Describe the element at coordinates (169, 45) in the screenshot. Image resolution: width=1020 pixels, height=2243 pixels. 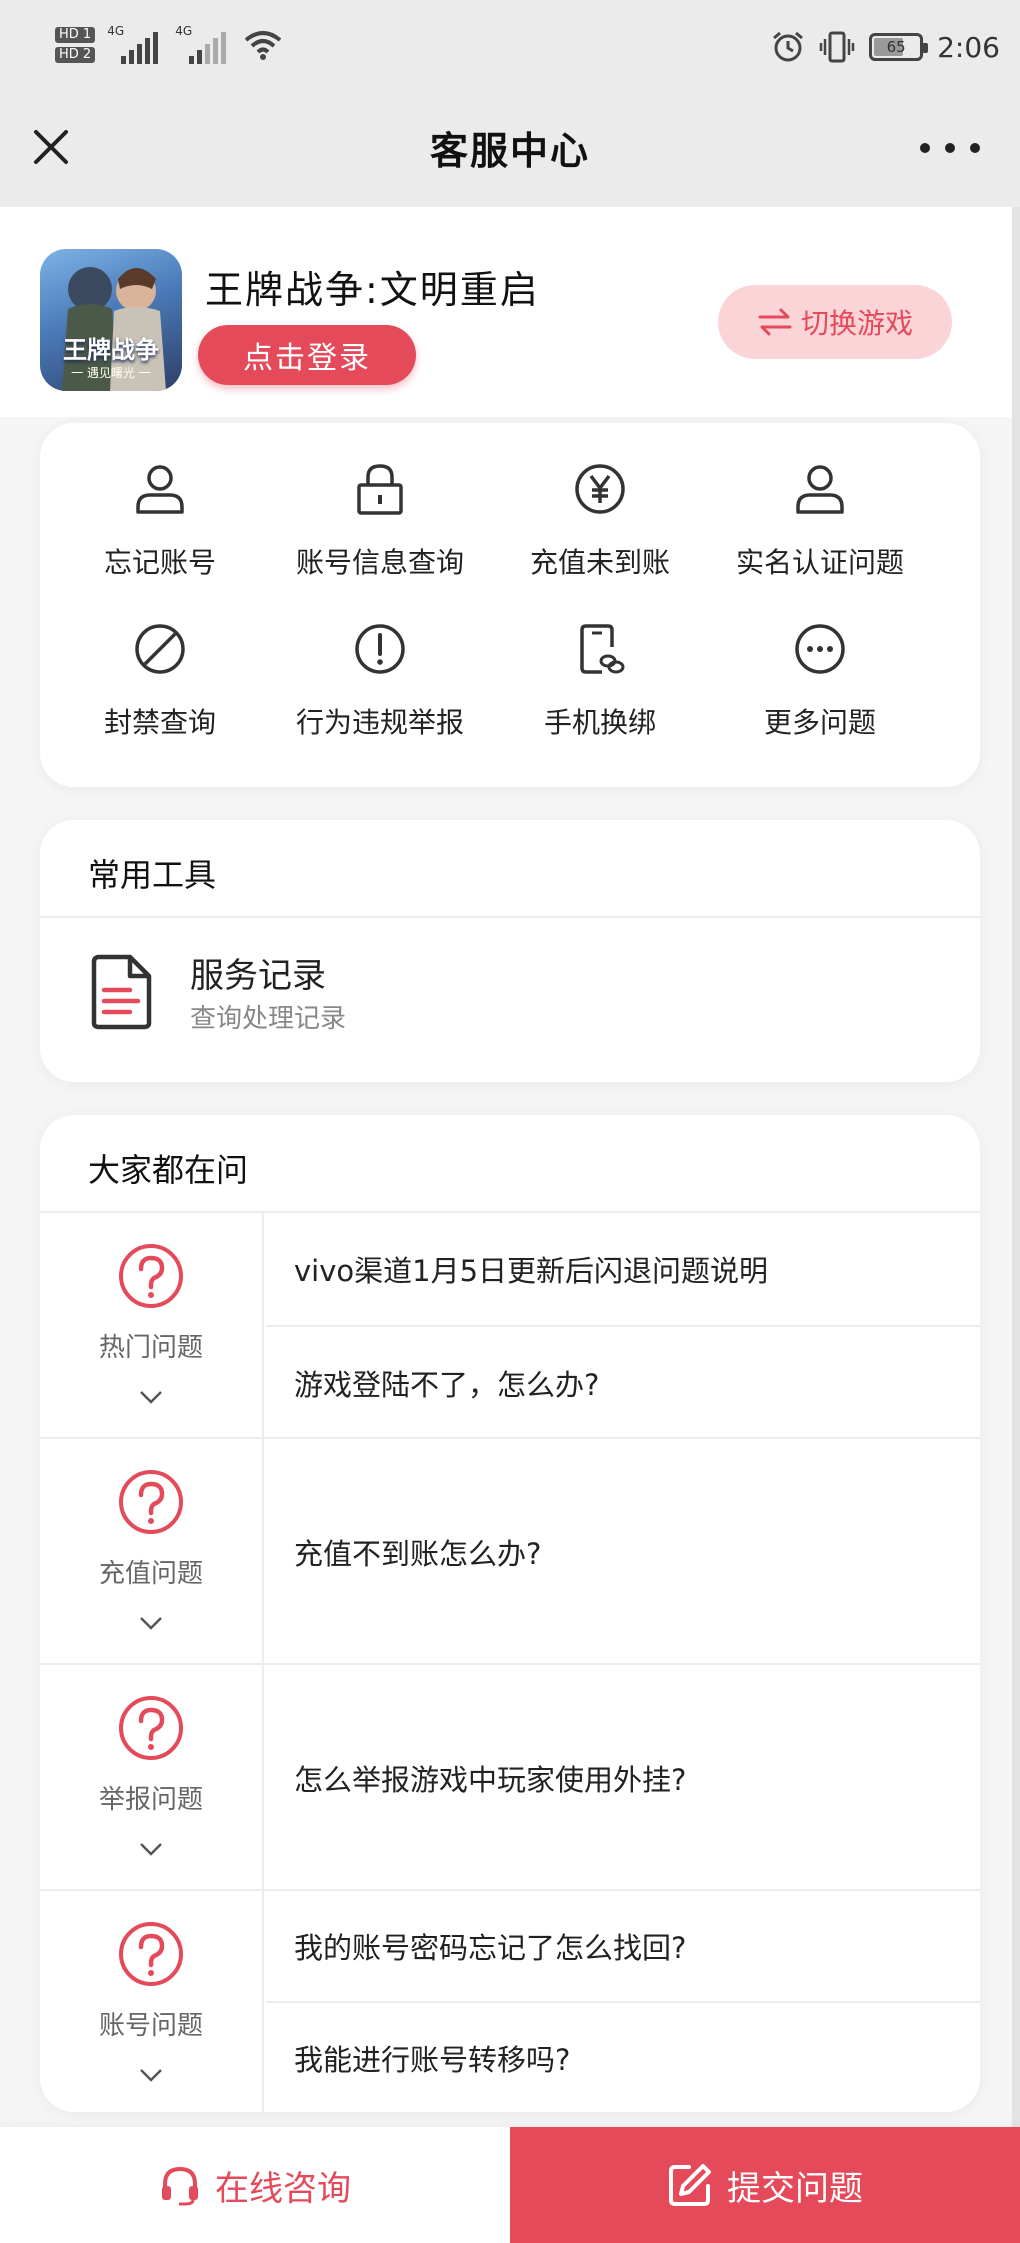
I see `status-bar-left: HD 1 HD 2 4G 4G` at that location.